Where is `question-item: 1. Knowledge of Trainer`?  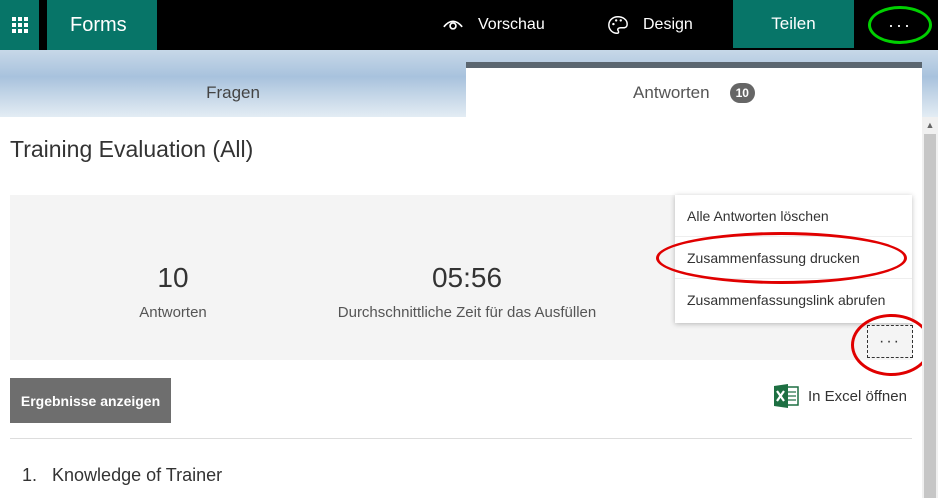
question-item: 1. Knowledge of Trainer is located at coordinates (122, 475).